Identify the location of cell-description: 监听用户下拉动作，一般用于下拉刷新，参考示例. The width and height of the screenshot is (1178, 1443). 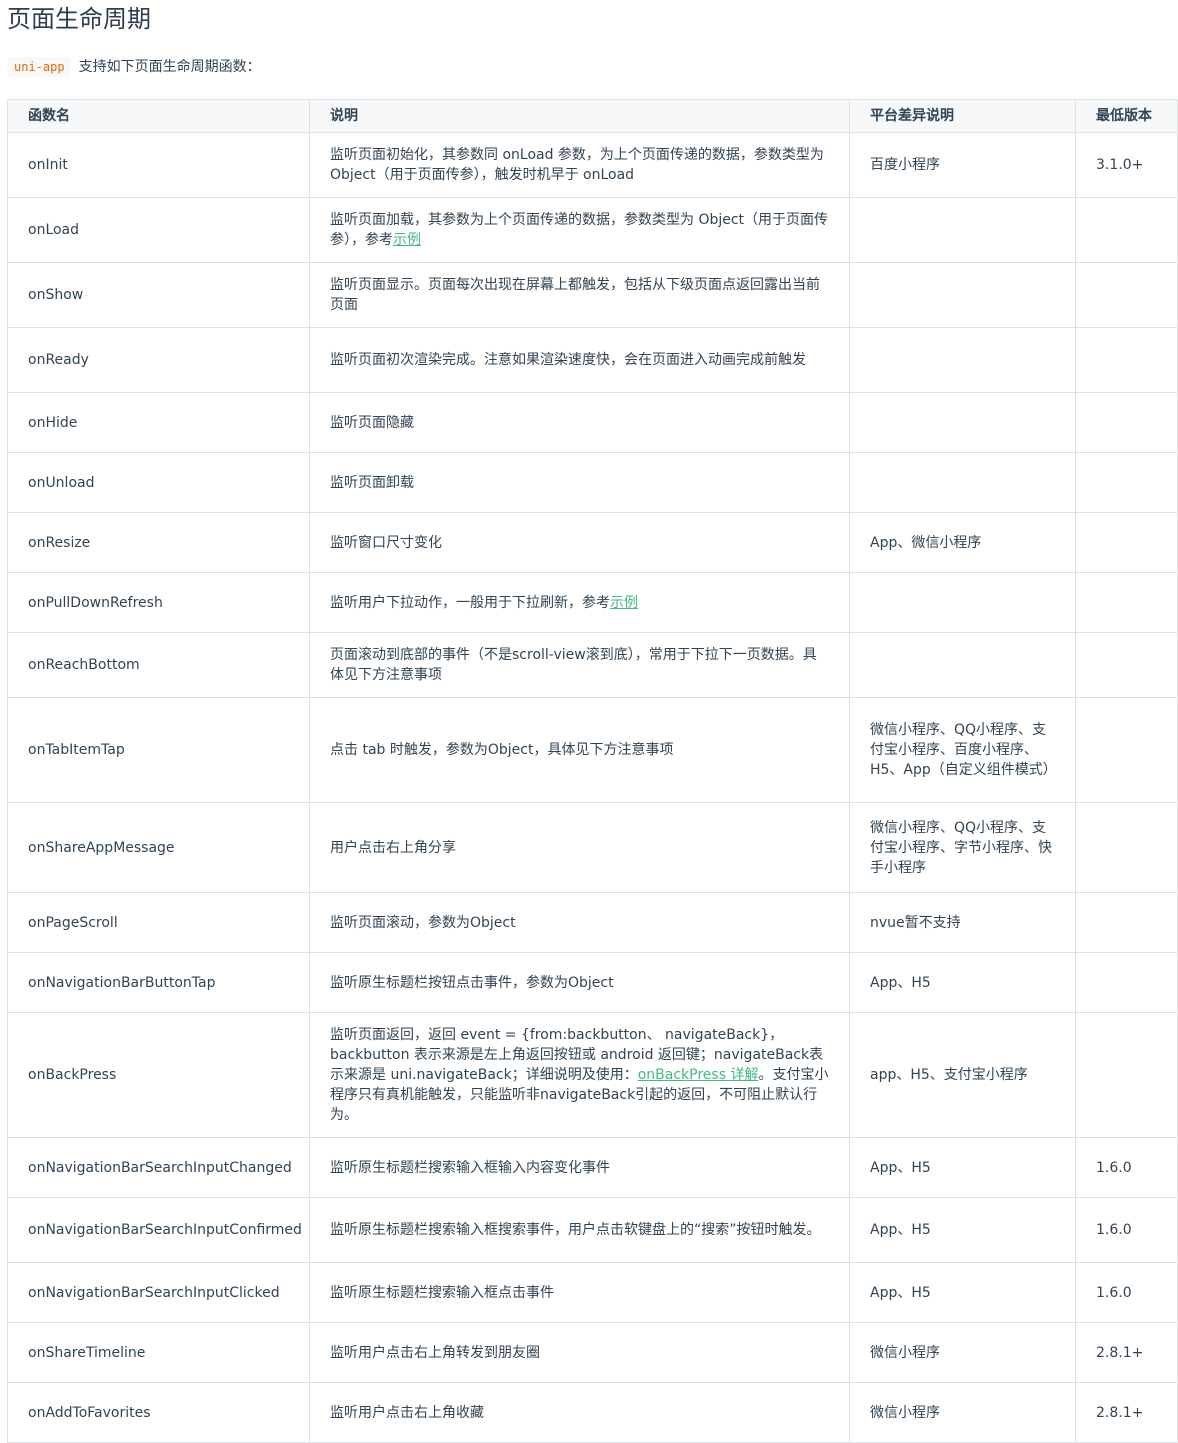
(579, 602).